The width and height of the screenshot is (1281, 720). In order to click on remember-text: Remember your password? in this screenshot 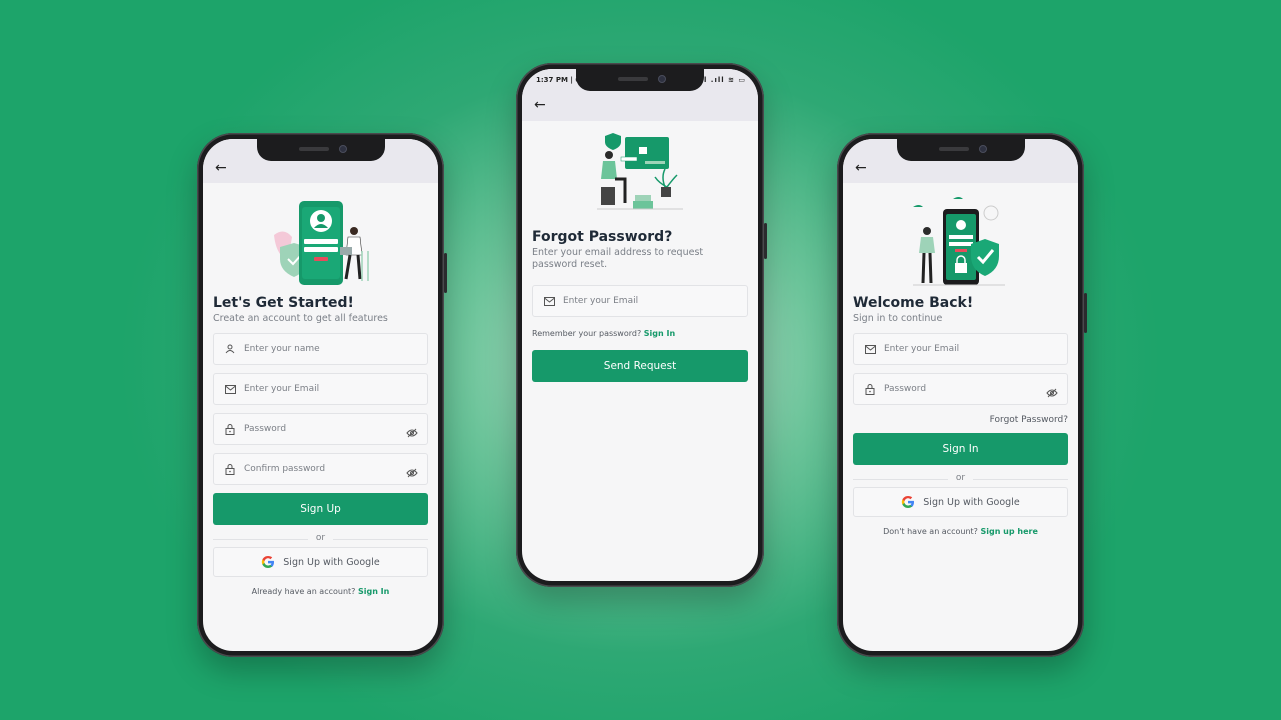, I will do `click(587, 333)`.